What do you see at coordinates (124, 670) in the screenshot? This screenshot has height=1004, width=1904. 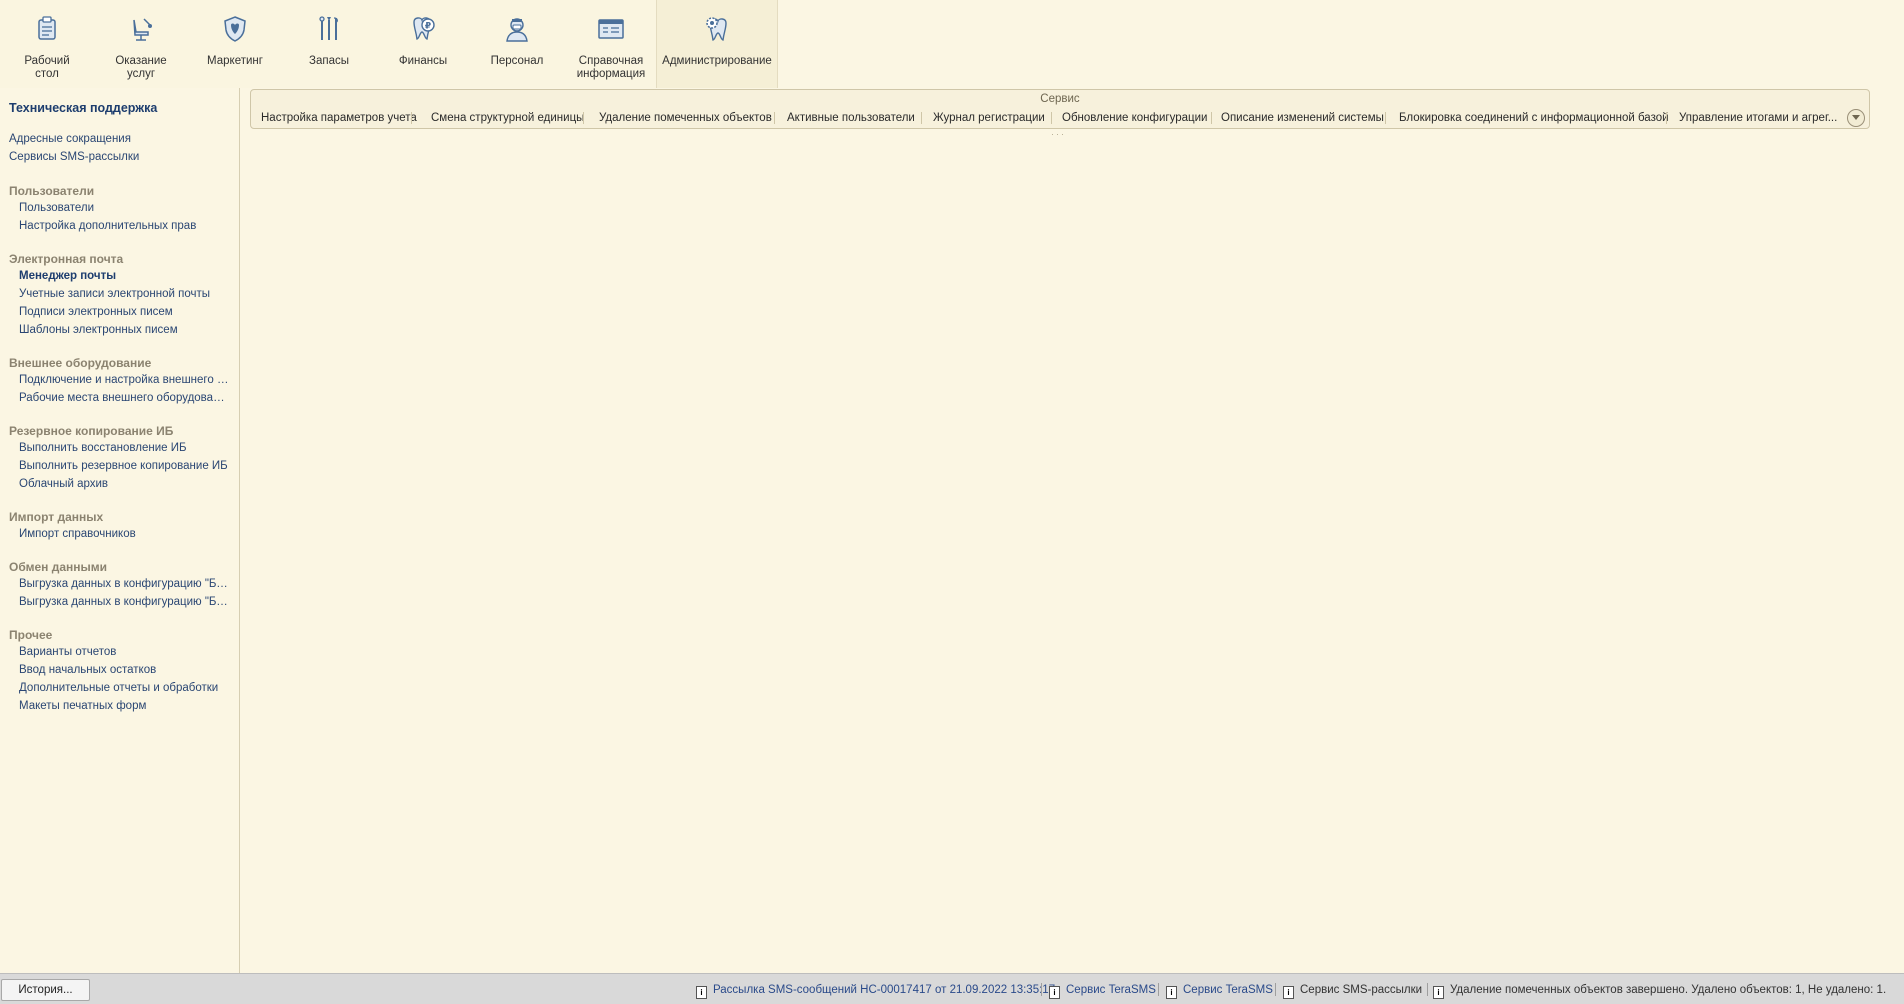 I see `nav-item-opening-balances: Ввод начальных остатков` at bounding box center [124, 670].